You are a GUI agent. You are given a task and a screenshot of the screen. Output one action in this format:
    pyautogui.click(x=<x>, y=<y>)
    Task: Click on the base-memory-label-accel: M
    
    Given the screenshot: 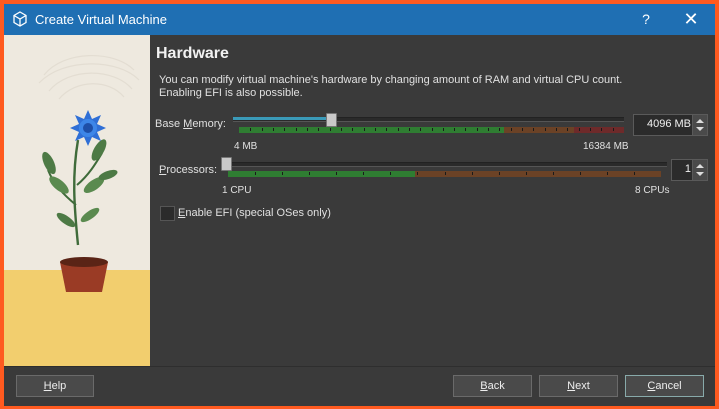 What is the action you would take?
    pyautogui.click(x=188, y=124)
    